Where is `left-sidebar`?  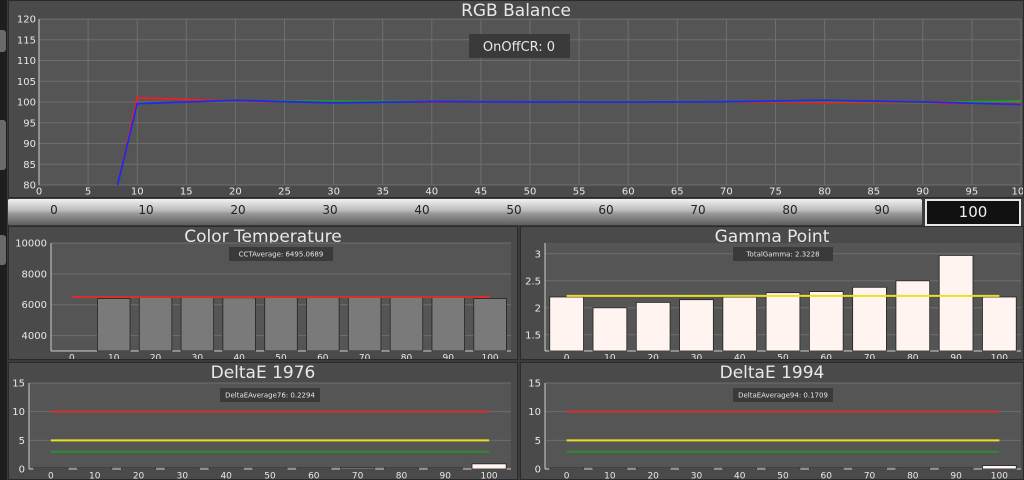 left-sidebar is located at coordinates (3, 240).